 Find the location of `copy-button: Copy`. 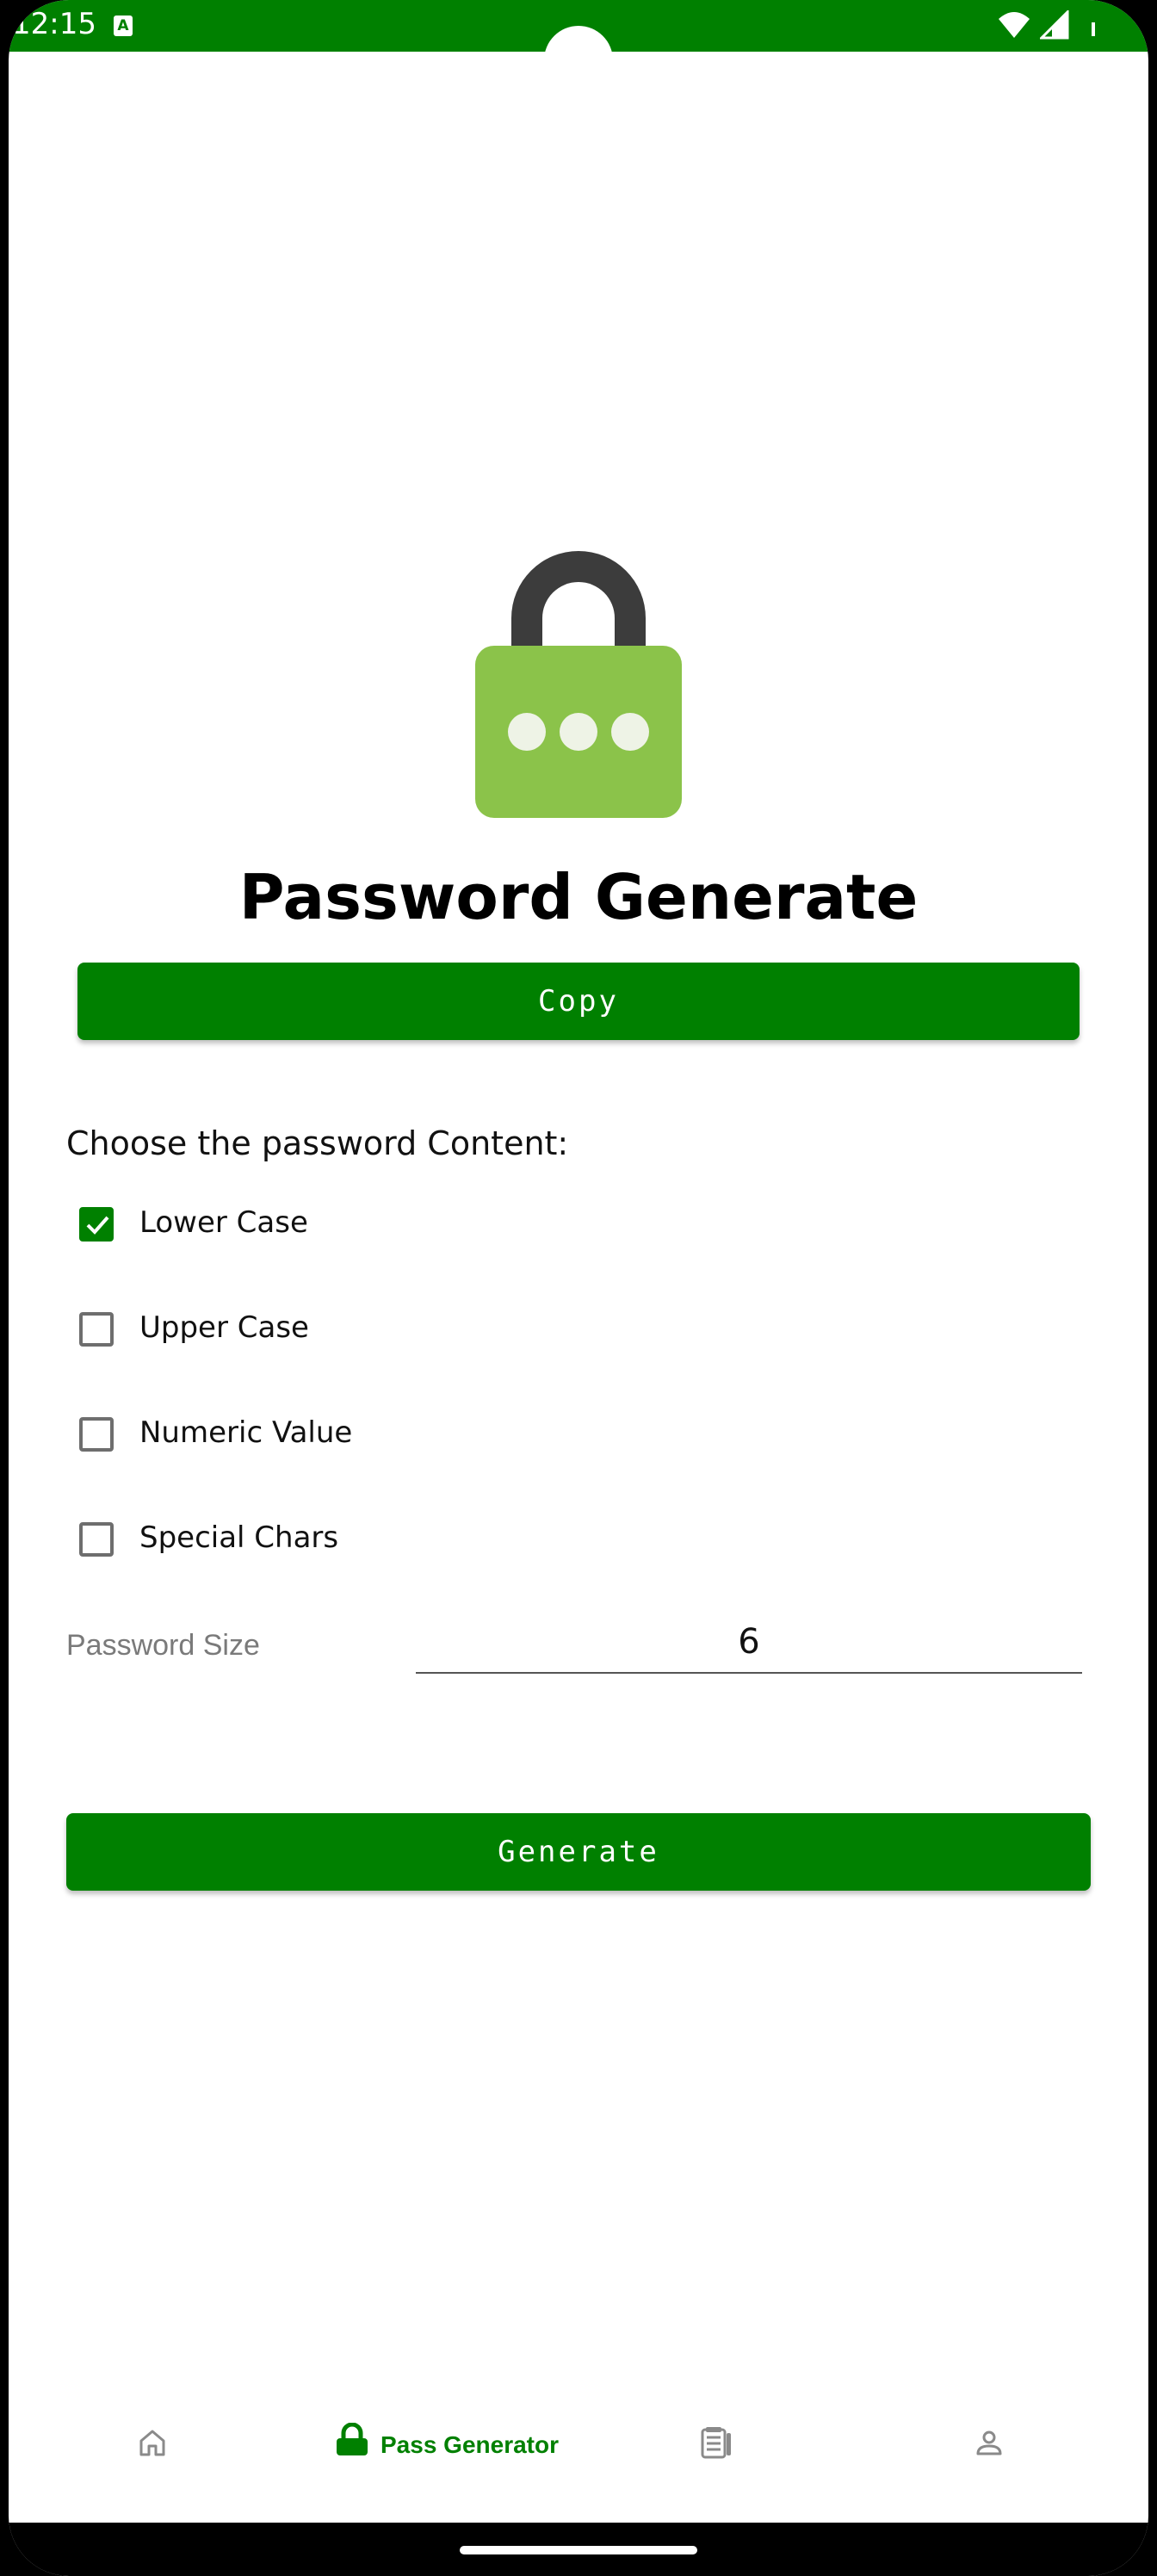

copy-button: Copy is located at coordinates (579, 1002).